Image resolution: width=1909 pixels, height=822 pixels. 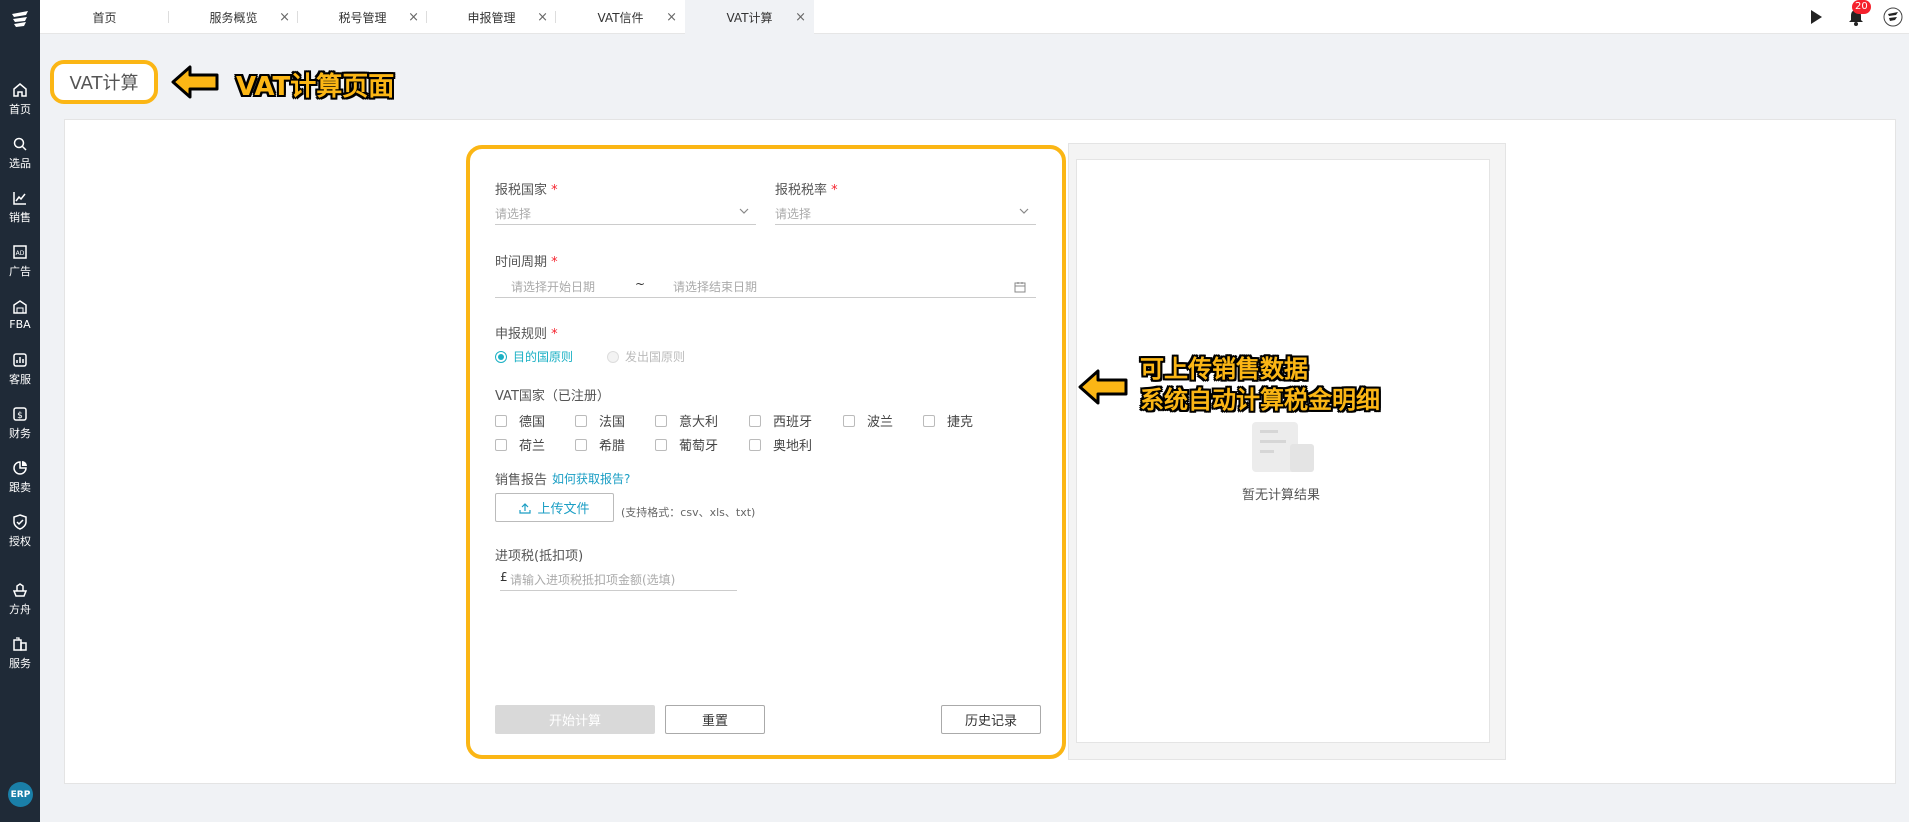 I want to click on warehouse-icon, so click(x=20, y=307).